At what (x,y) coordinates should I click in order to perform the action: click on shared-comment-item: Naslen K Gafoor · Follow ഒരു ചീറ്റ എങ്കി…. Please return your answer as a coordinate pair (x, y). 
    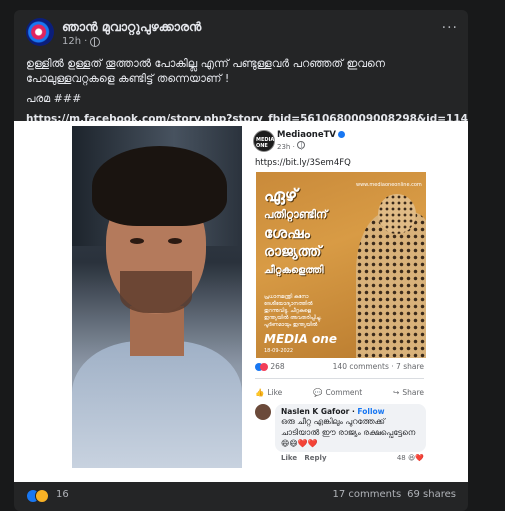
    Looking at the image, I should click on (340, 434).